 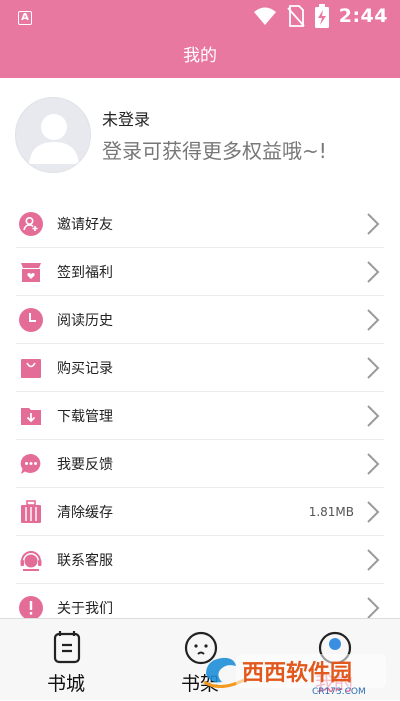 What do you see at coordinates (31, 607) in the screenshot?
I see `info-icon` at bounding box center [31, 607].